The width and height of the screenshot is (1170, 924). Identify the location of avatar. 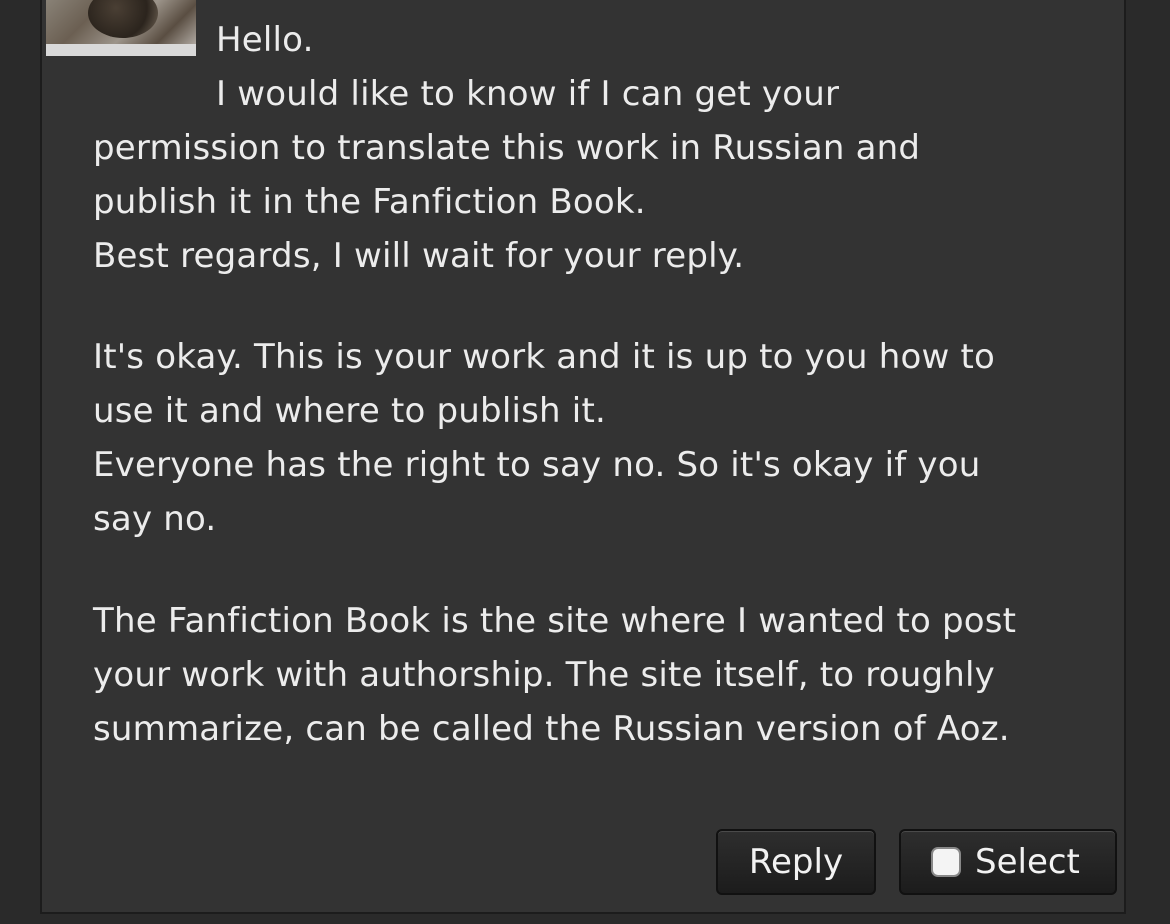
(121, 28).